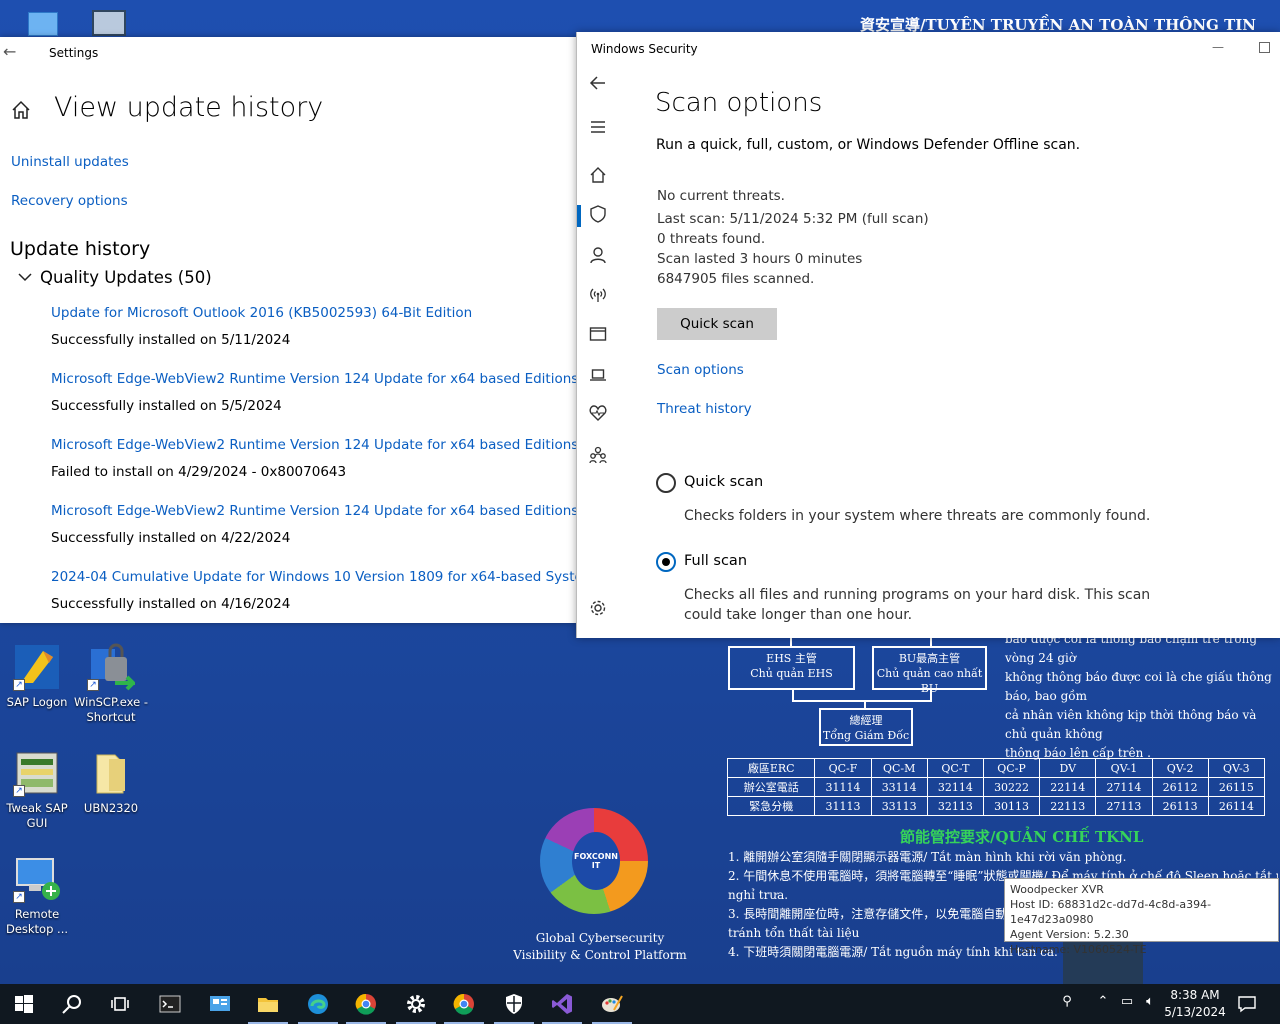 Image resolution: width=1280 pixels, height=1024 pixels. Describe the element at coordinates (931, 642) in the screenshot. I see `org-chart-line` at that location.